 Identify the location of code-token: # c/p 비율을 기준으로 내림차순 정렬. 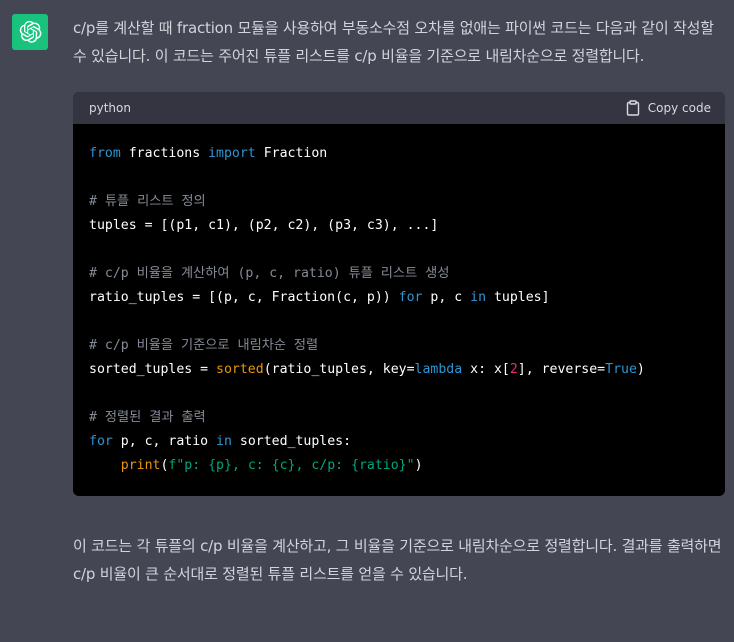
(204, 345).